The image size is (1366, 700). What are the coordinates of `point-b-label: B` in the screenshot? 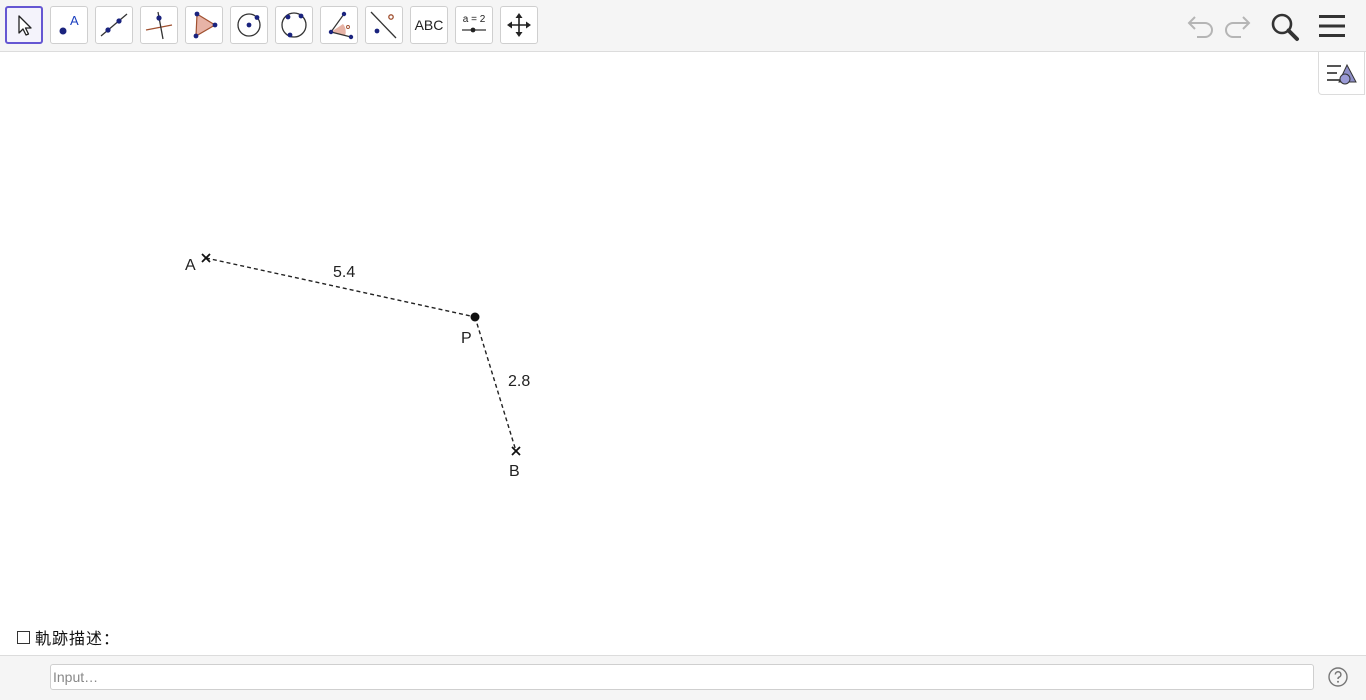 It's located at (514, 471).